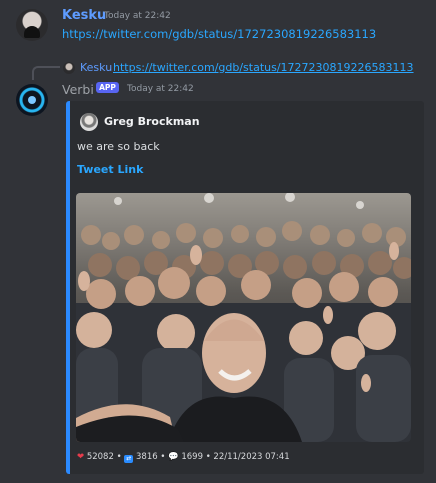 The image size is (436, 483). Describe the element at coordinates (32, 25) in the screenshot. I see `kesku-avatar` at that location.